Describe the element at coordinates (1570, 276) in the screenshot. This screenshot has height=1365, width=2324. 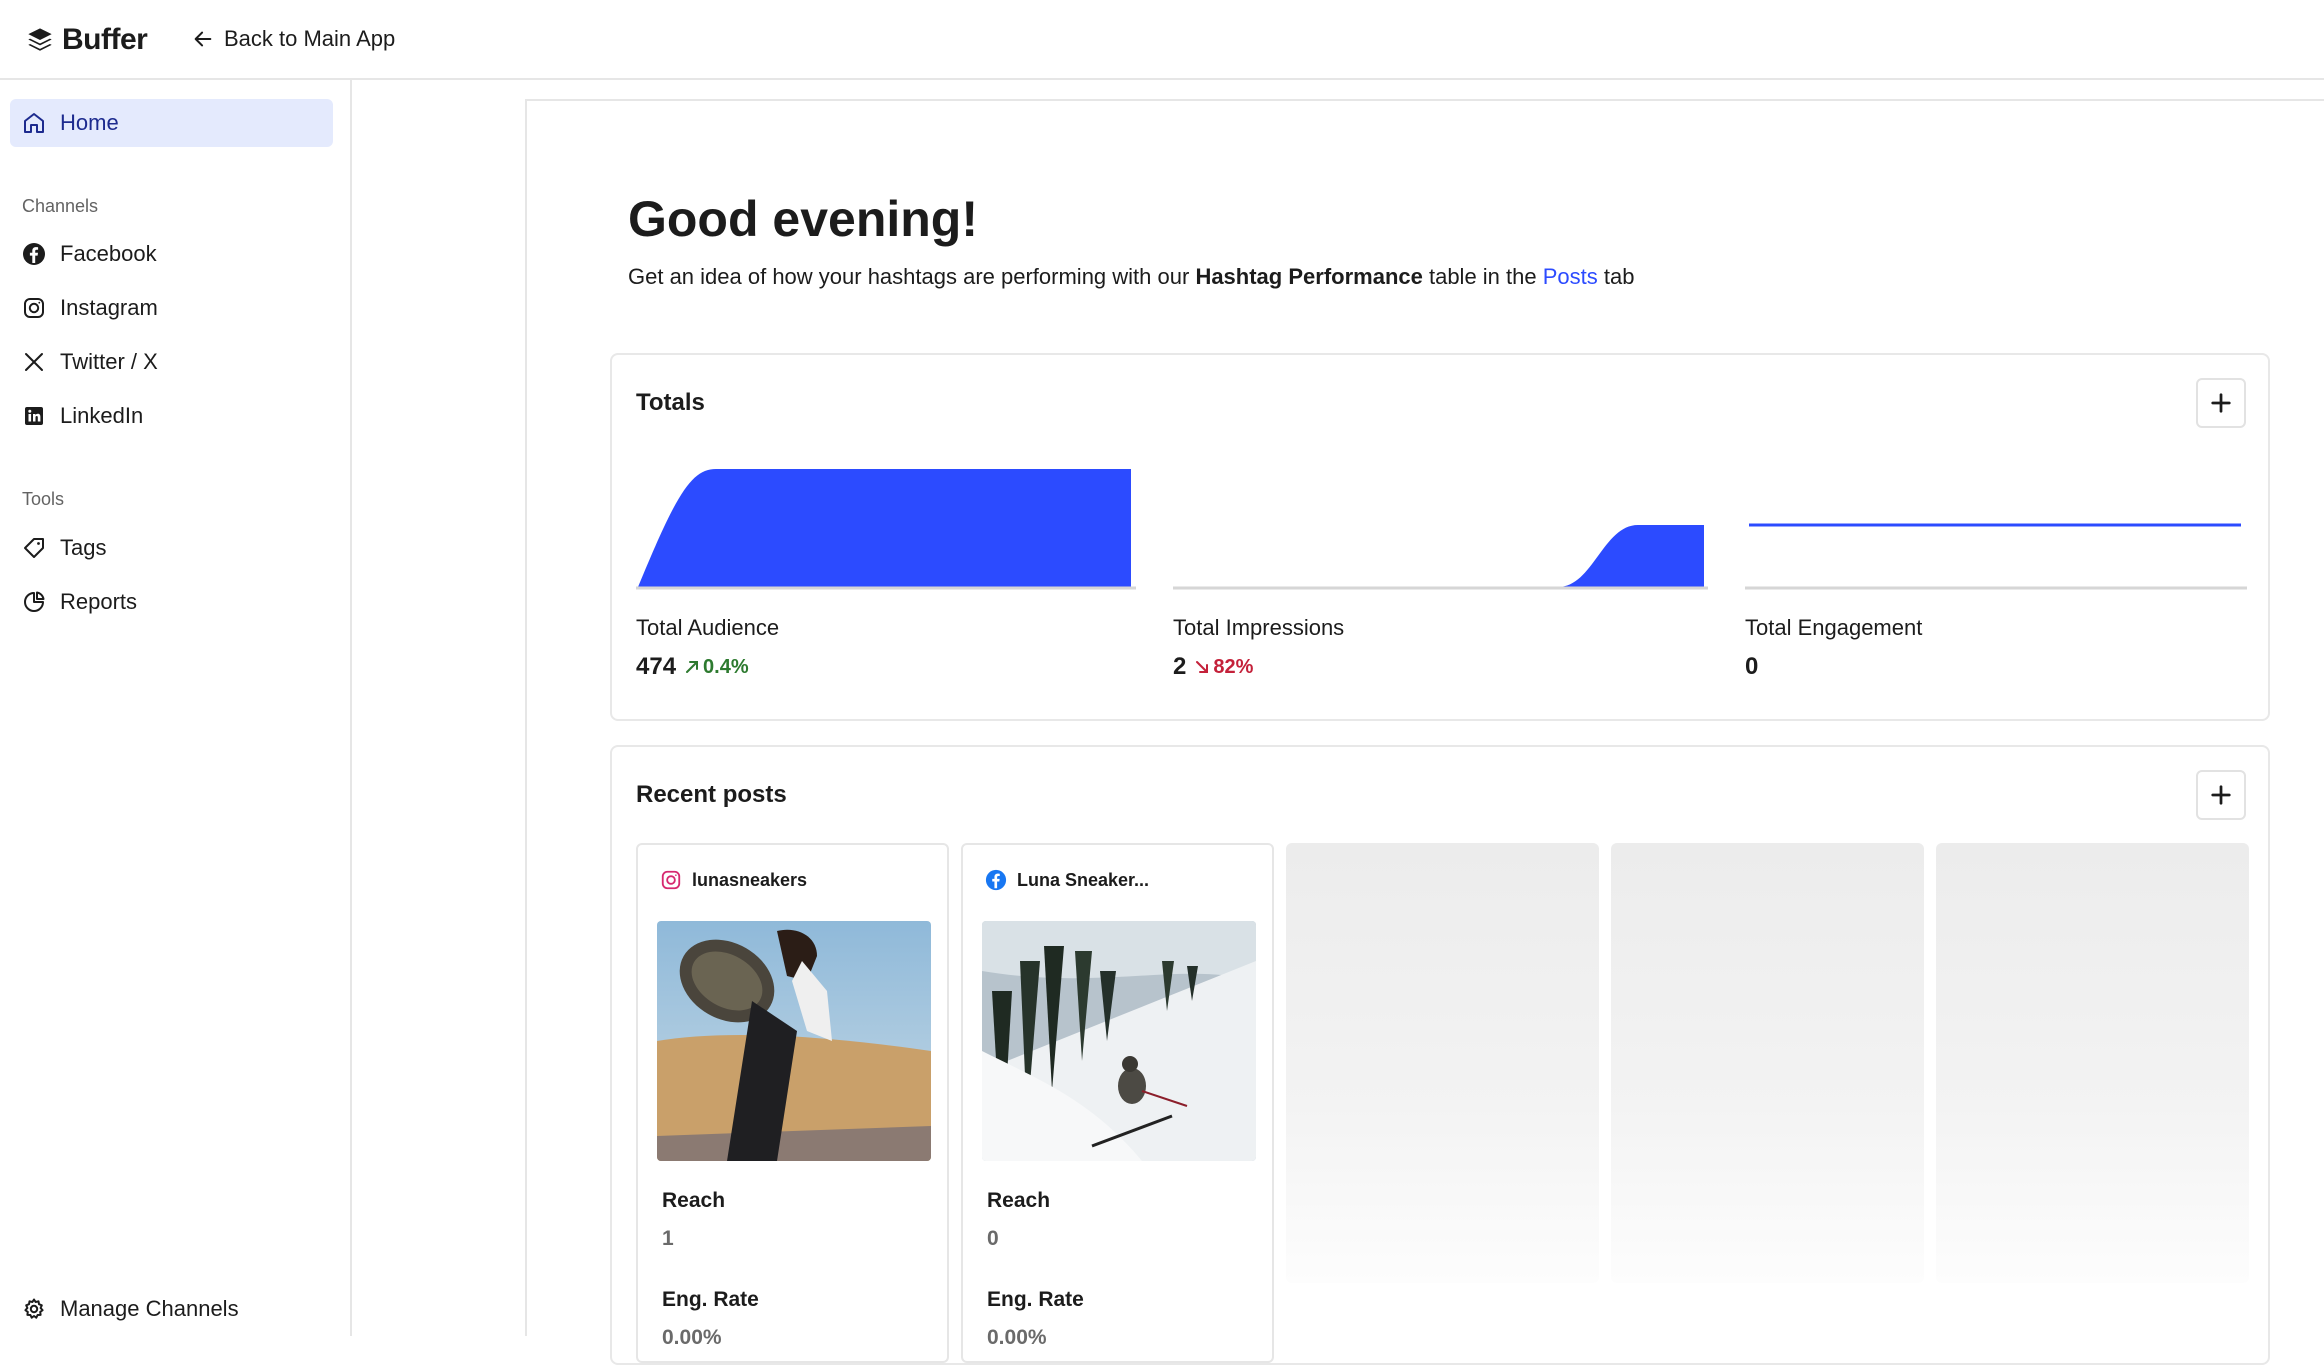
I see `posts-tab-link: Posts` at that location.